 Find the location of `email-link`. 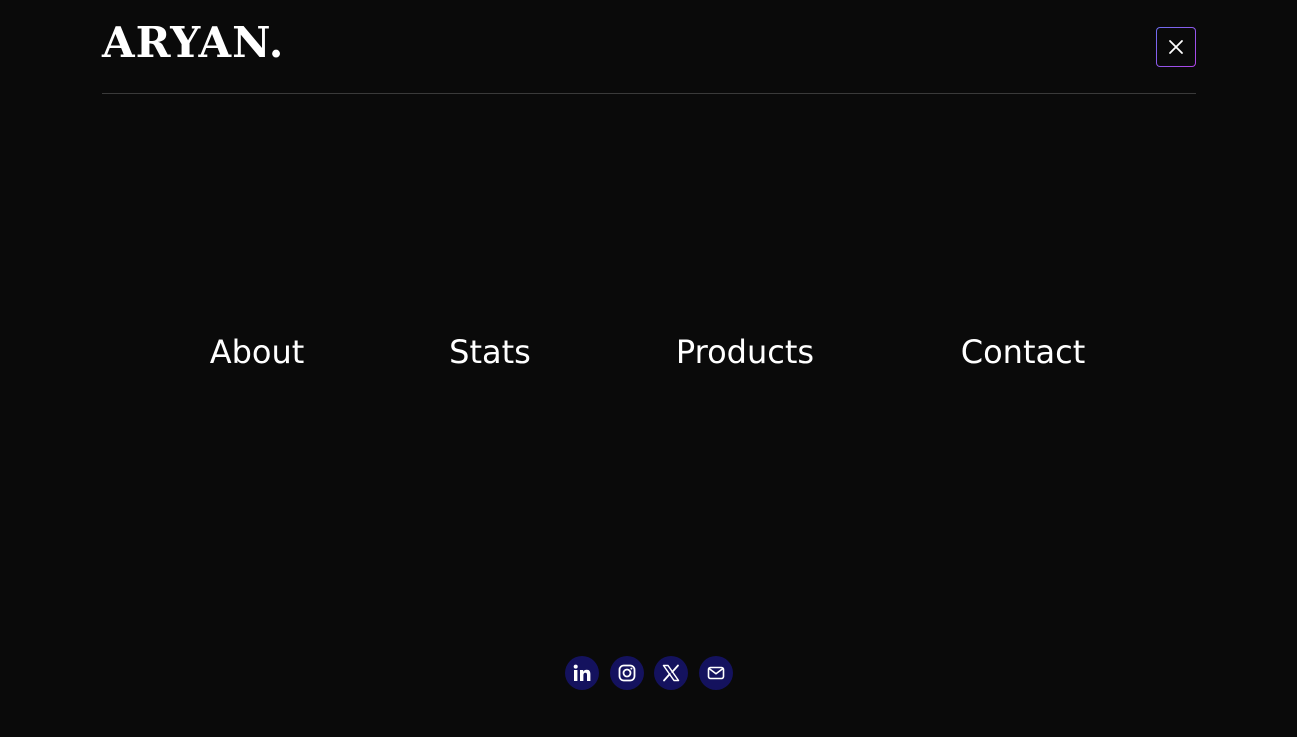

email-link is located at coordinates (715, 673).